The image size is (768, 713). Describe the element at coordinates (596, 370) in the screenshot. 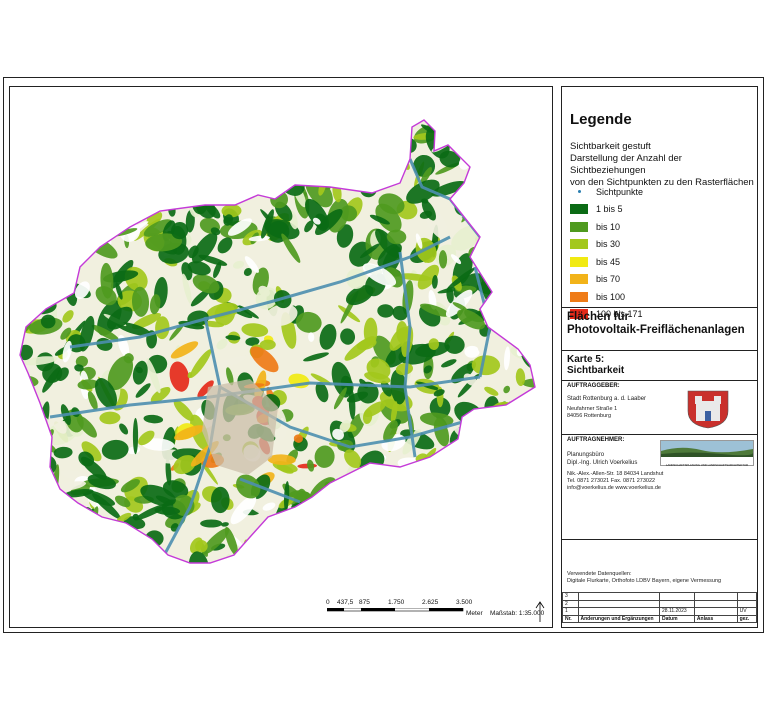

I see `map-sheet-name: Sichtbarkeit` at that location.